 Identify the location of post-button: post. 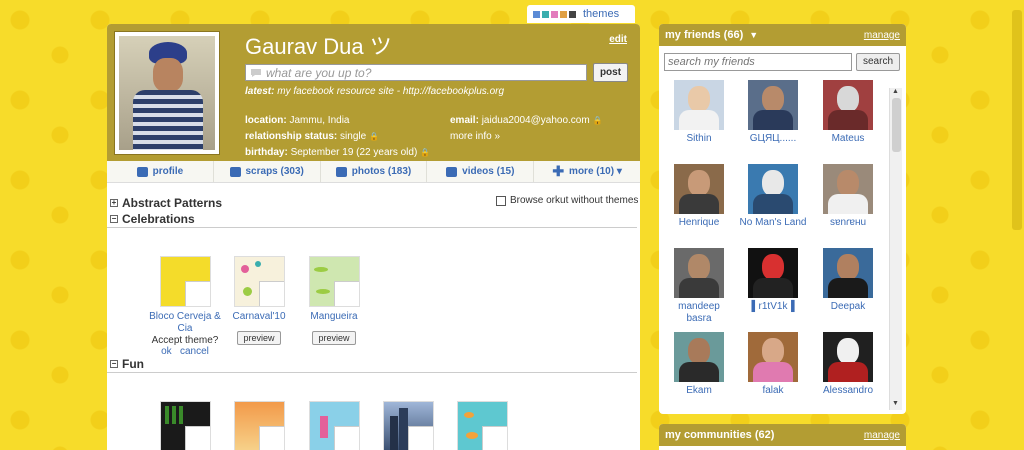
(610, 72).